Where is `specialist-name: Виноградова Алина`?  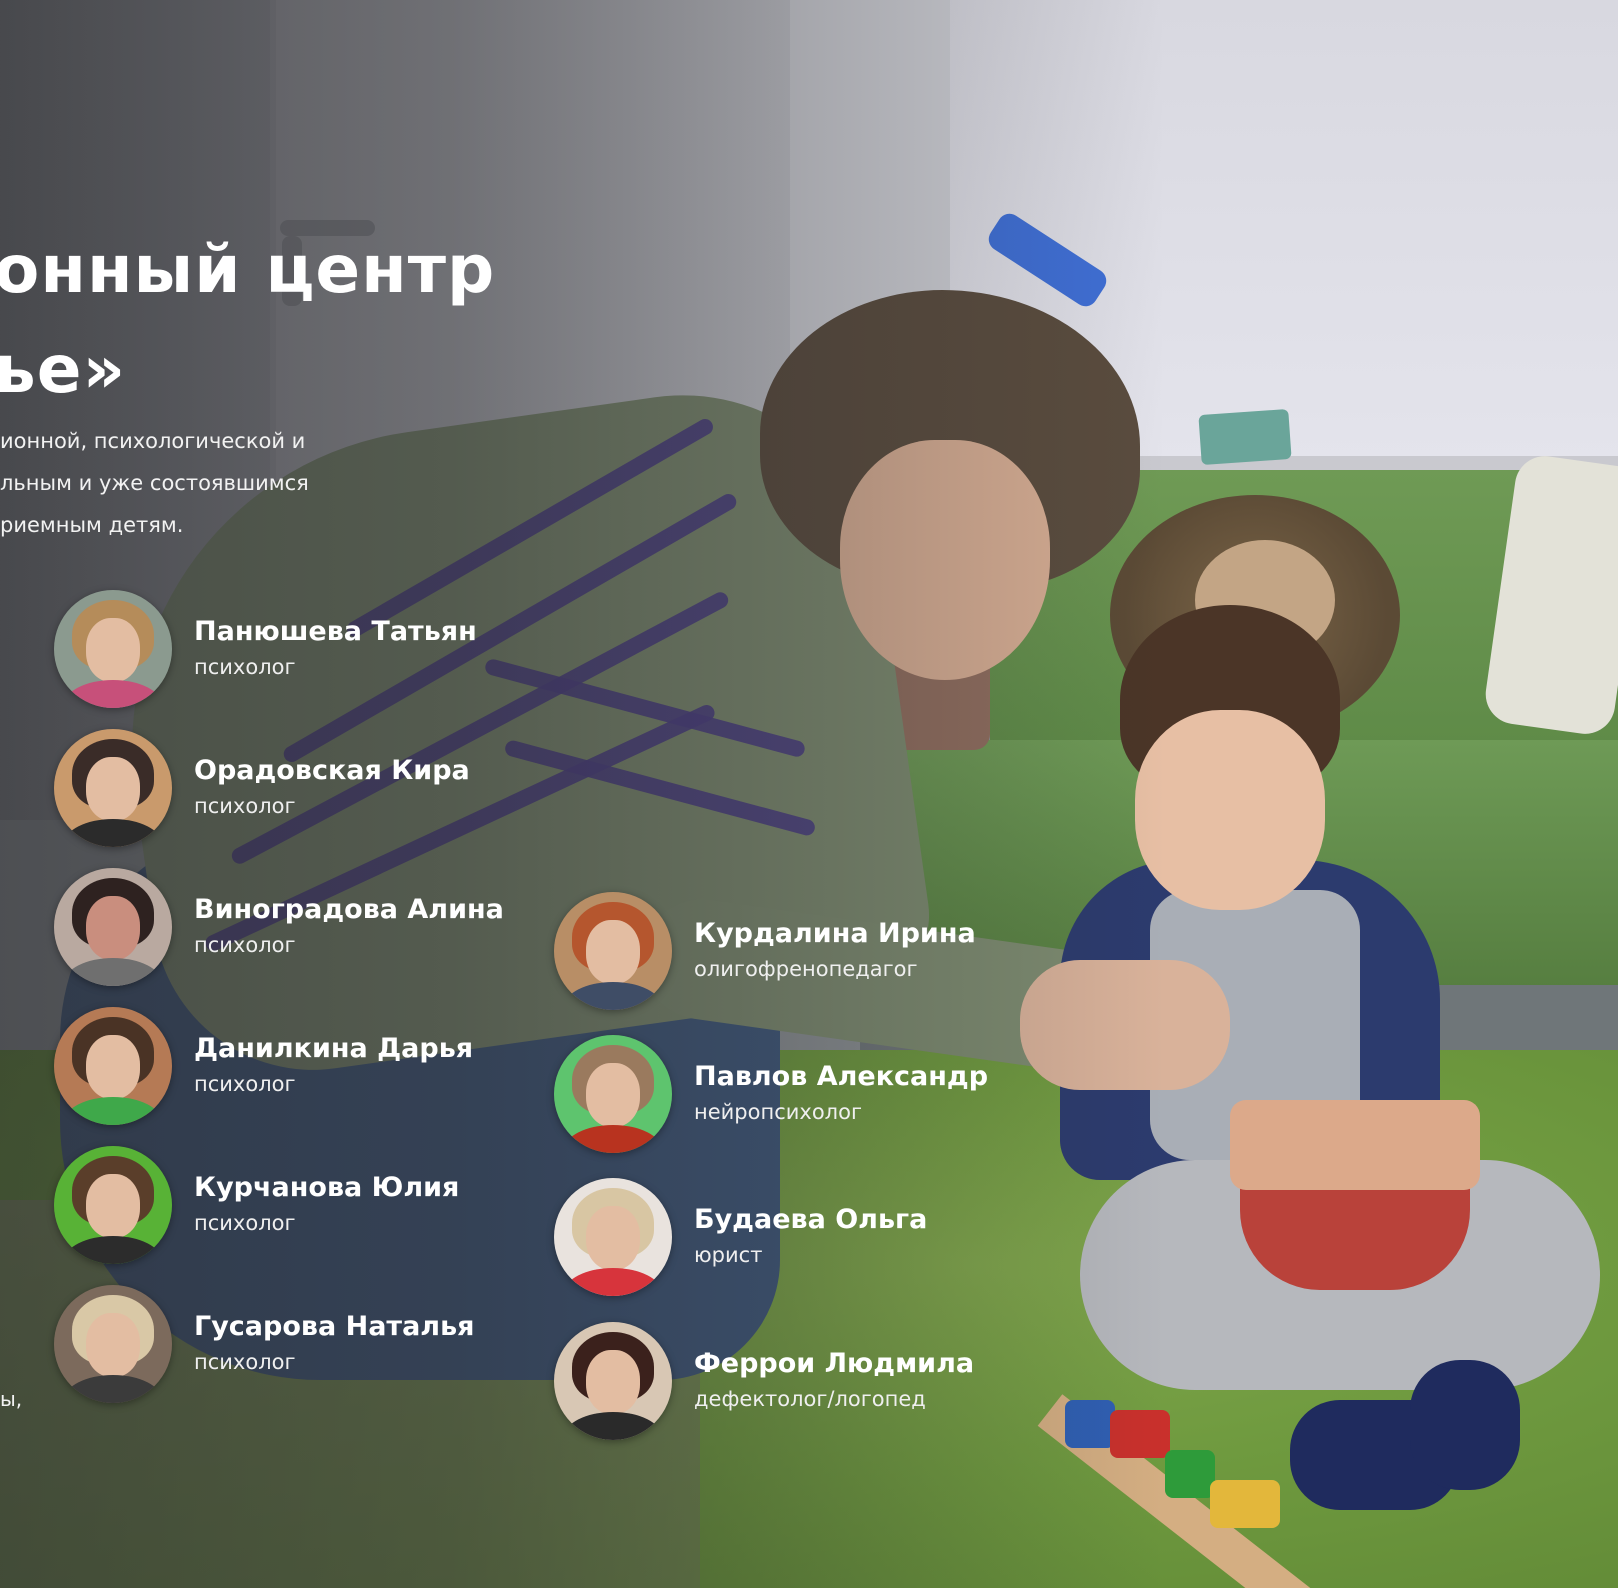
specialist-name: Виноградова Алина is located at coordinates (349, 909).